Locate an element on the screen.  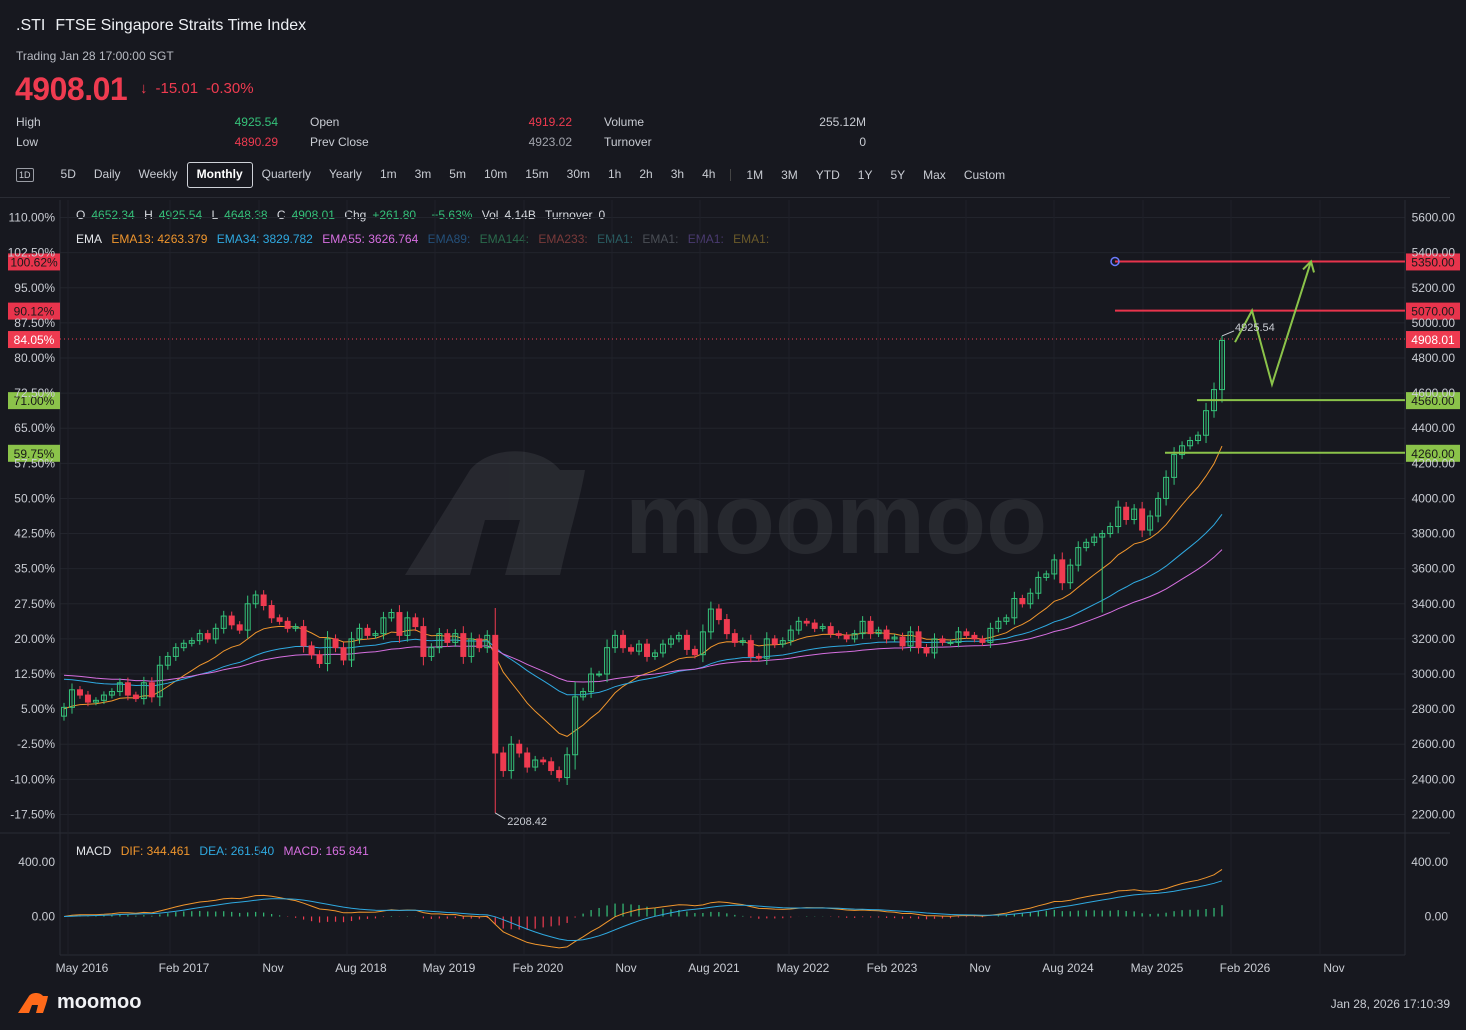
percent-tick-label: 110.00% is located at coordinates (32, 218).